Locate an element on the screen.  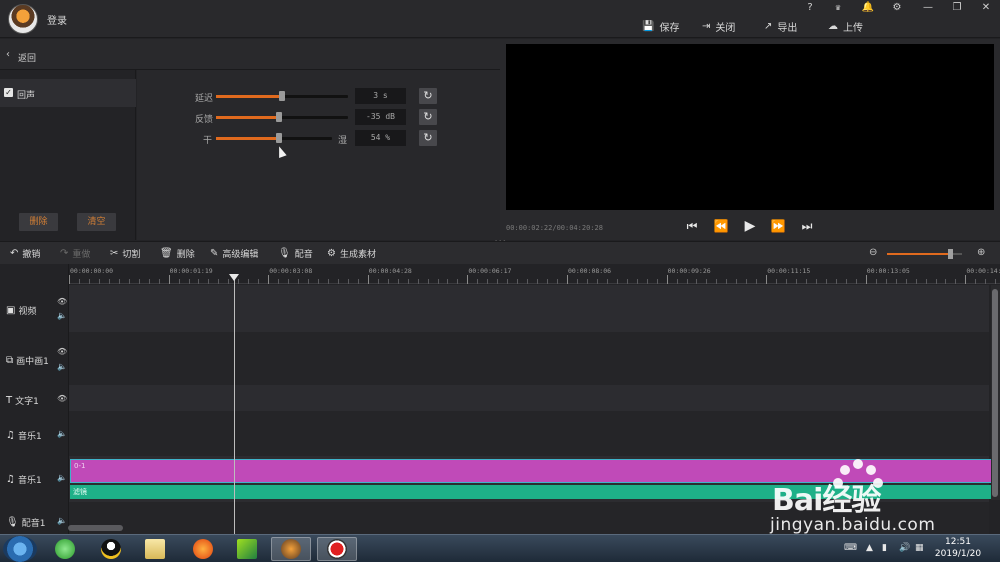
restore-icon: ❐ is located at coordinates (957, 8).